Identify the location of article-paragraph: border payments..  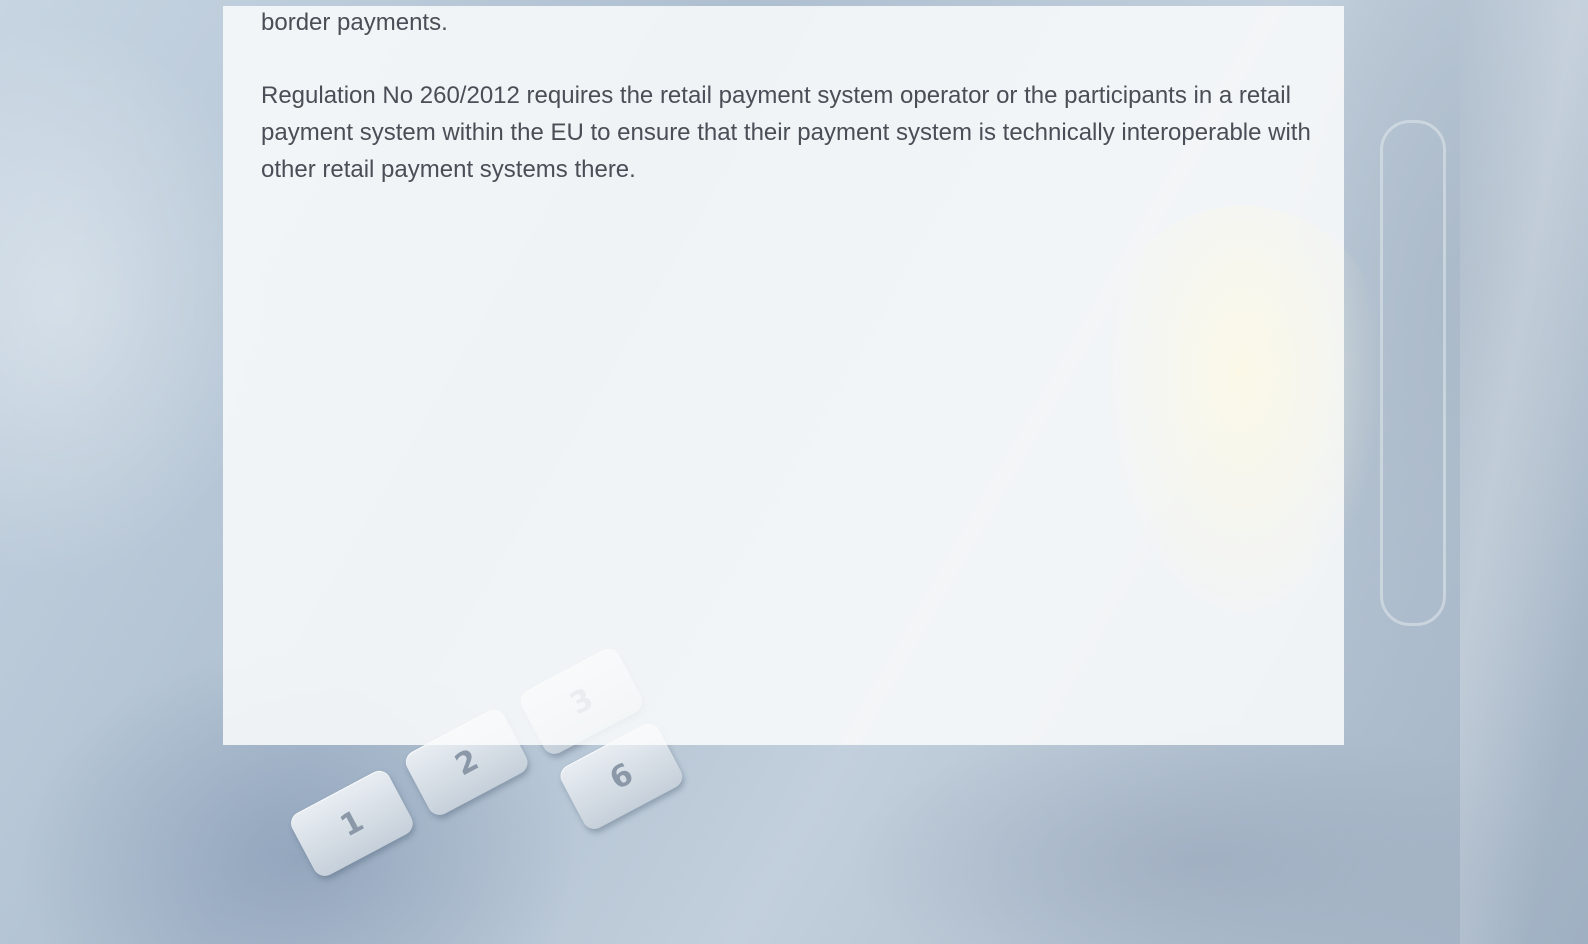
(354, 22).